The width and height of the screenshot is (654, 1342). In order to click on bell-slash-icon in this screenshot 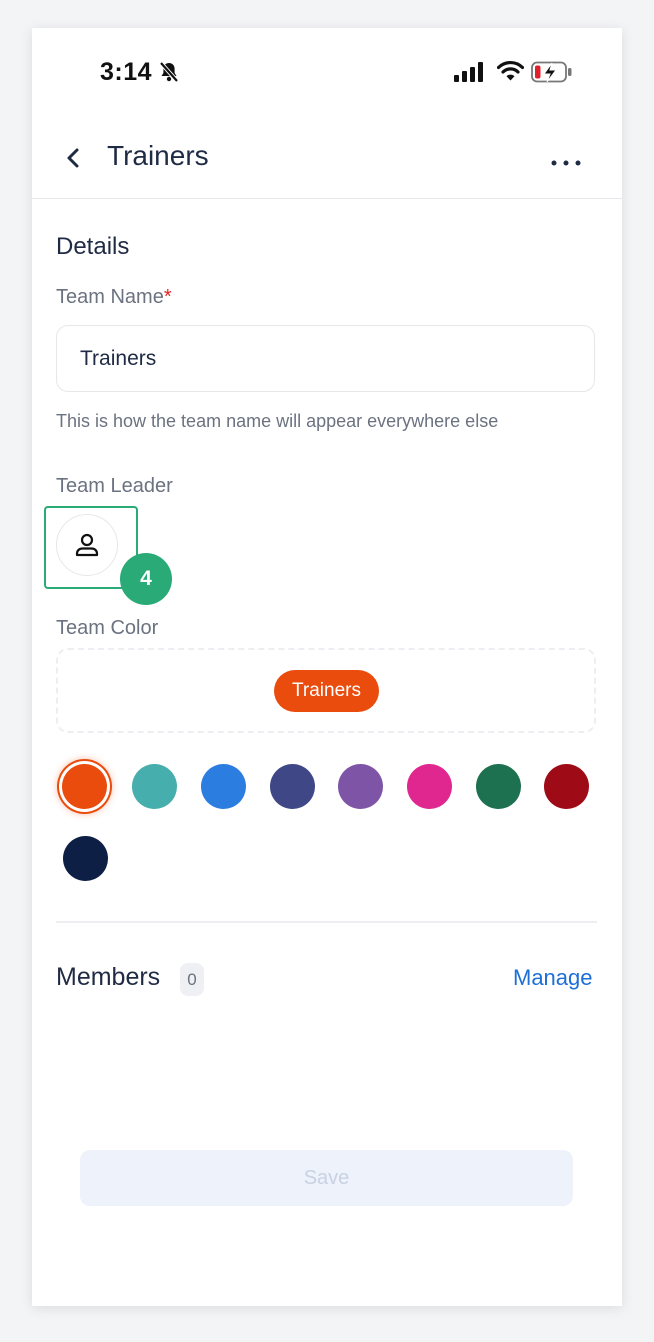, I will do `click(169, 74)`.